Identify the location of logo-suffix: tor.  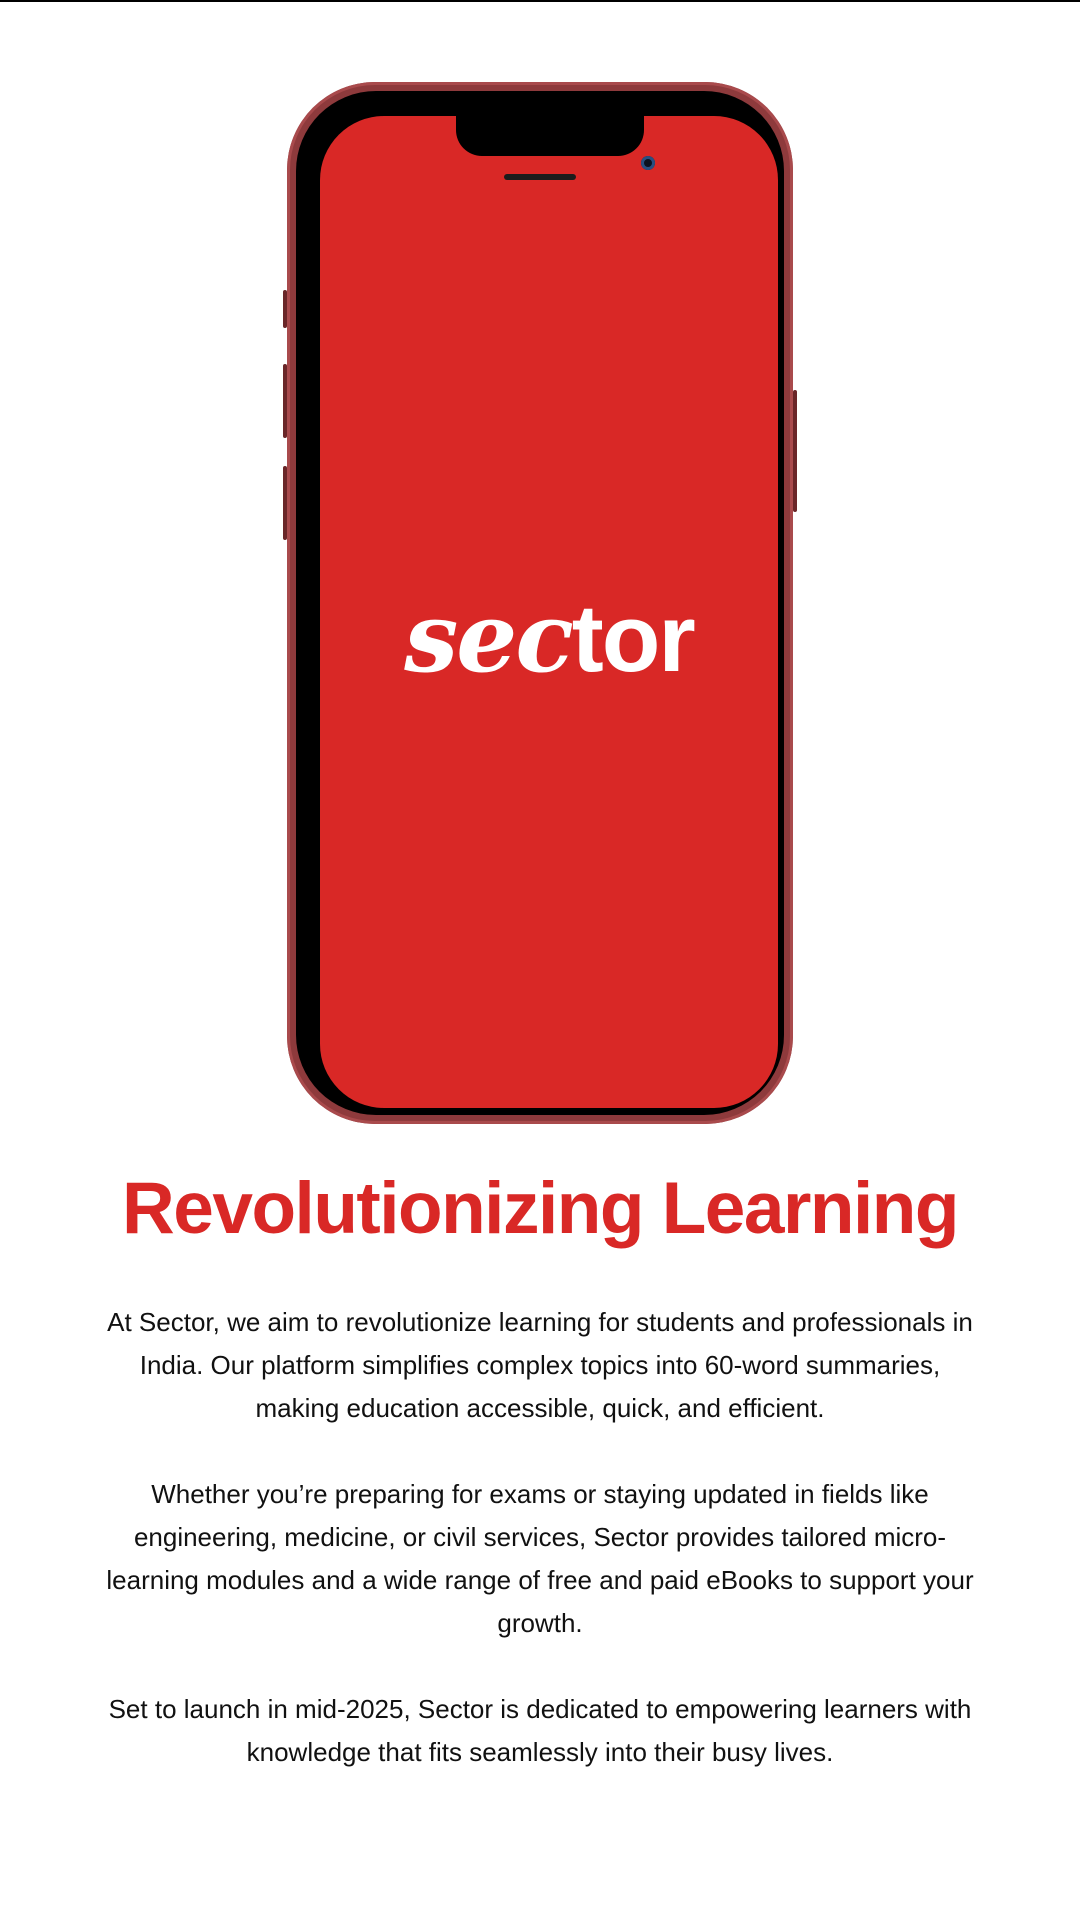
(633, 638).